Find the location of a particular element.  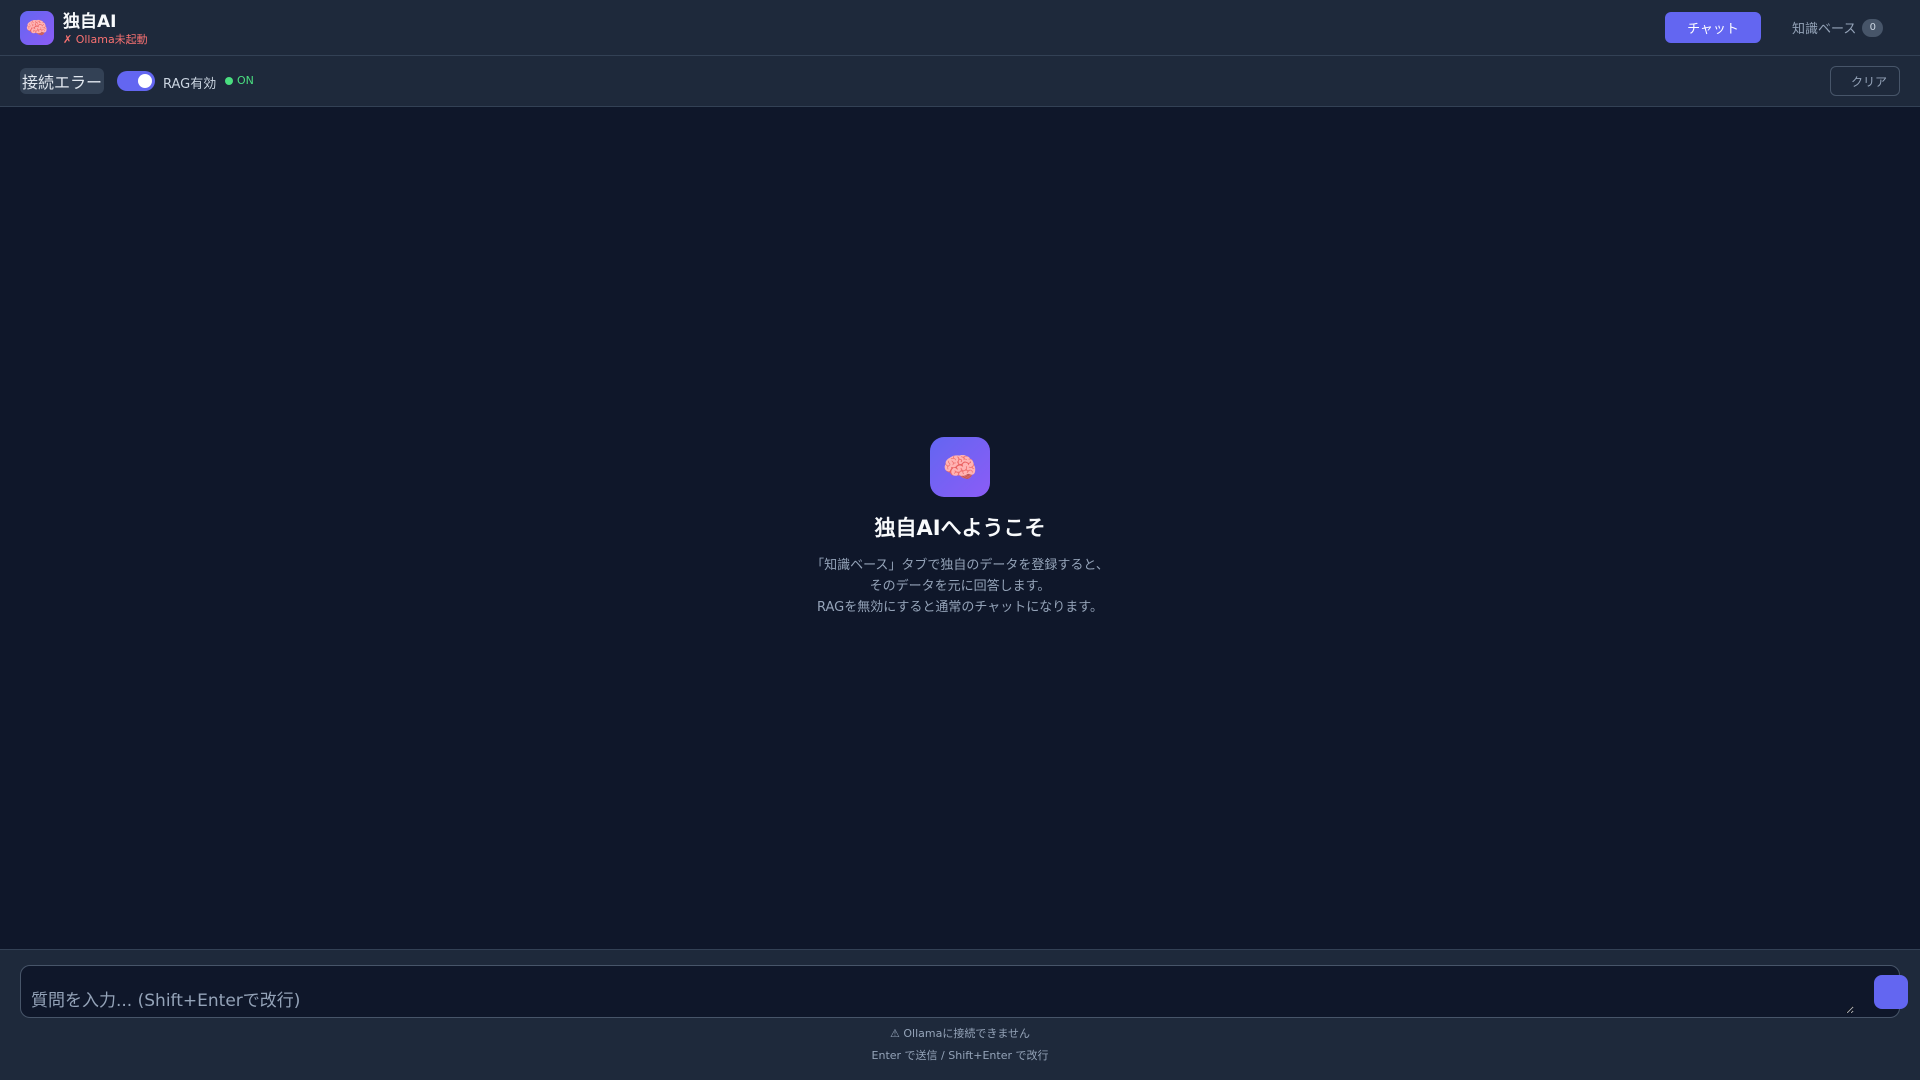

clear-button-label: クリア is located at coordinates (1868, 81).